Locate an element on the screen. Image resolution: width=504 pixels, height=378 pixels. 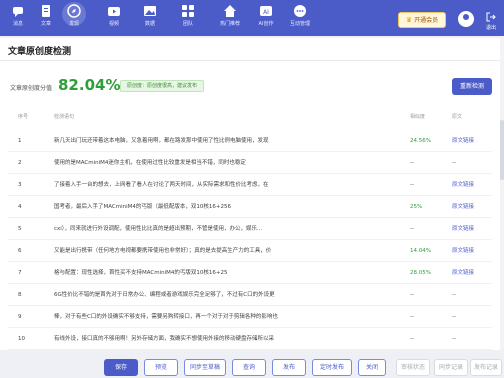
review-status-button: 审核状态 is located at coordinates (413, 367).